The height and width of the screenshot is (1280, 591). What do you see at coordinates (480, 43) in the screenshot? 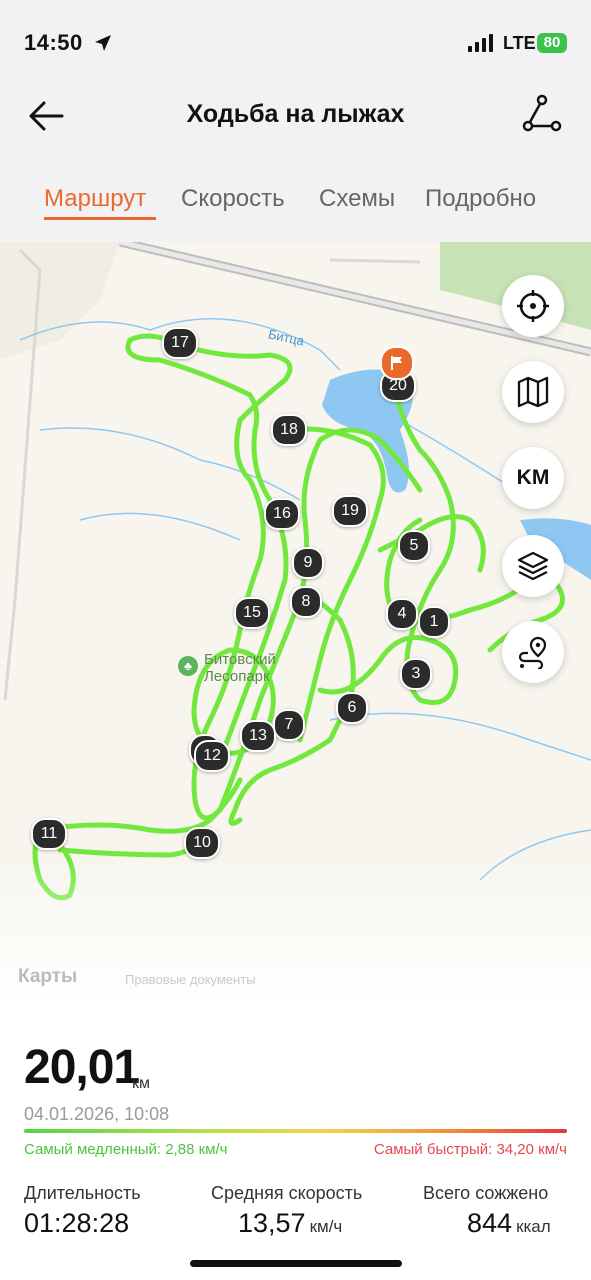
I see `signal-icon` at bounding box center [480, 43].